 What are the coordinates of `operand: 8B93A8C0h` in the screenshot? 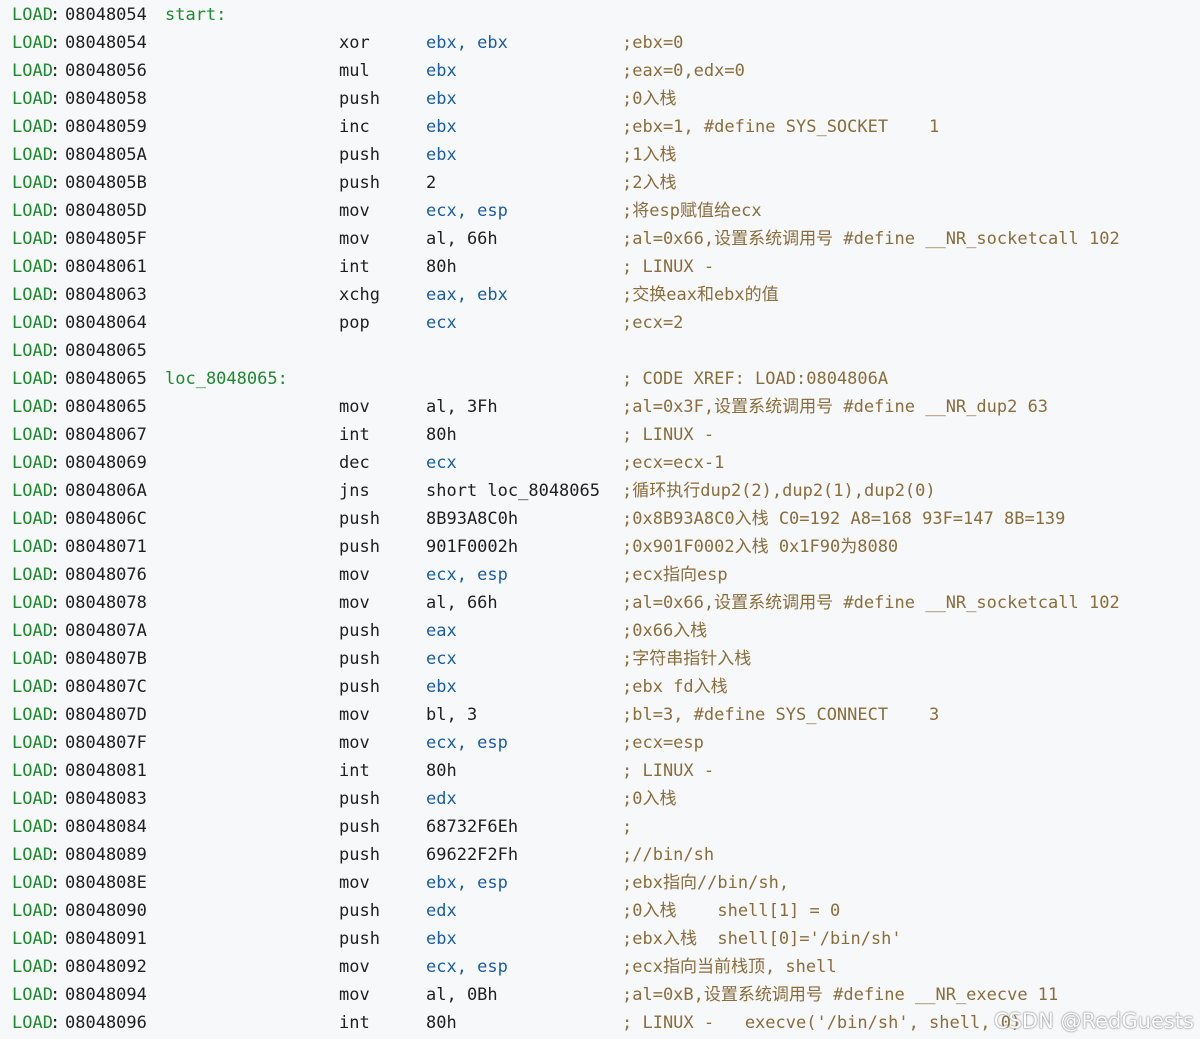 It's located at (472, 519).